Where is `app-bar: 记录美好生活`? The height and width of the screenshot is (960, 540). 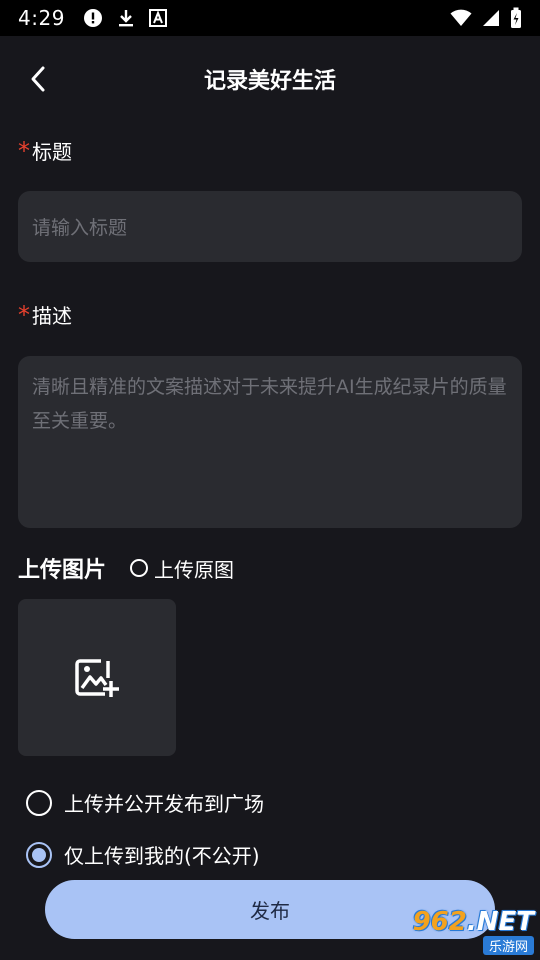
app-bar: 记录美好生活 is located at coordinates (270, 79).